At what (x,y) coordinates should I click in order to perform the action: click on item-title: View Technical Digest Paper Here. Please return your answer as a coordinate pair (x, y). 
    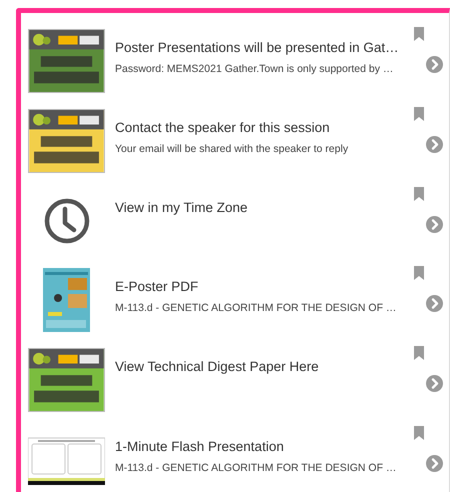
    Looking at the image, I should click on (264, 367).